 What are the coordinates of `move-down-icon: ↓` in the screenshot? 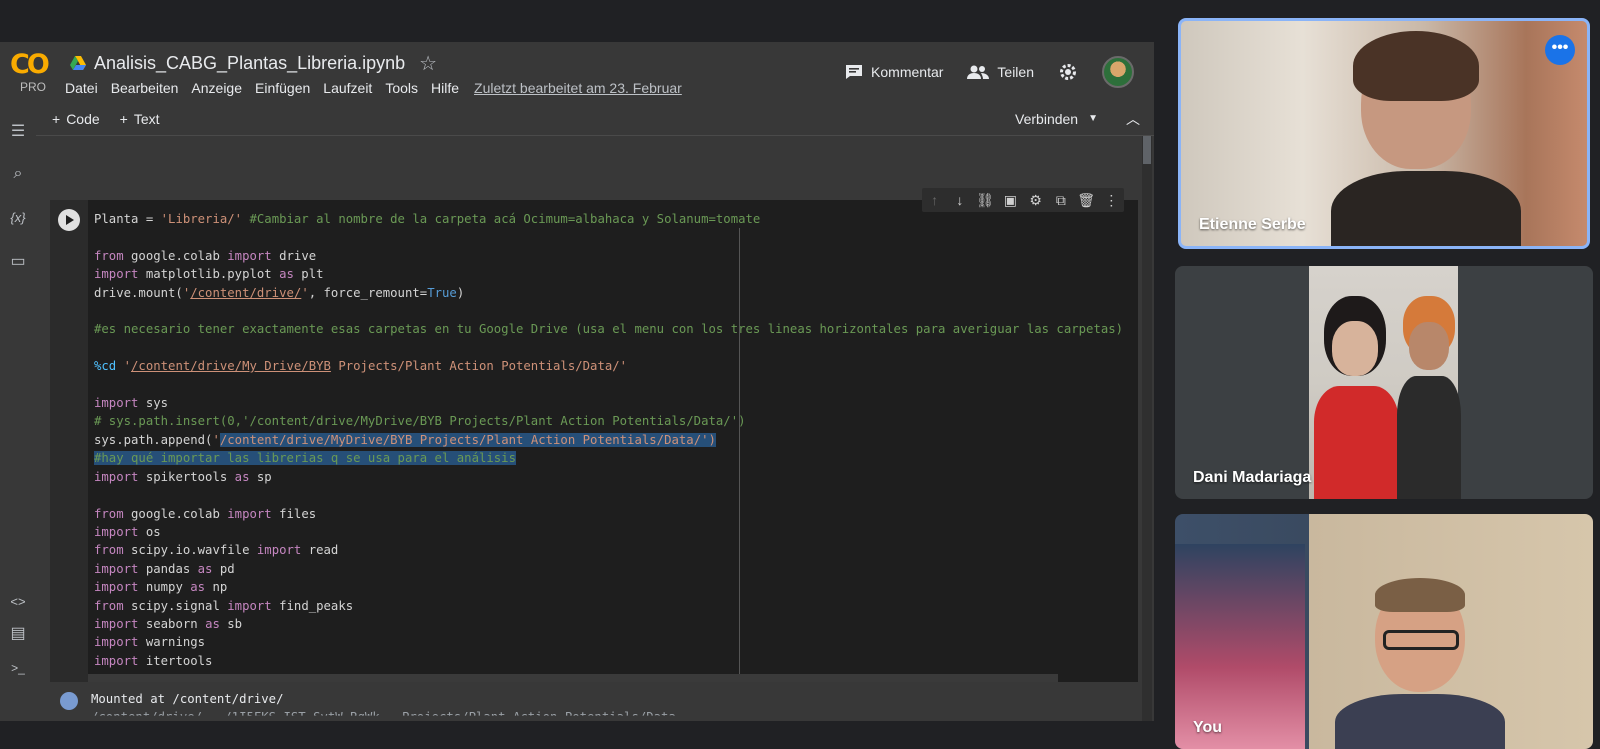 It's located at (960, 200).